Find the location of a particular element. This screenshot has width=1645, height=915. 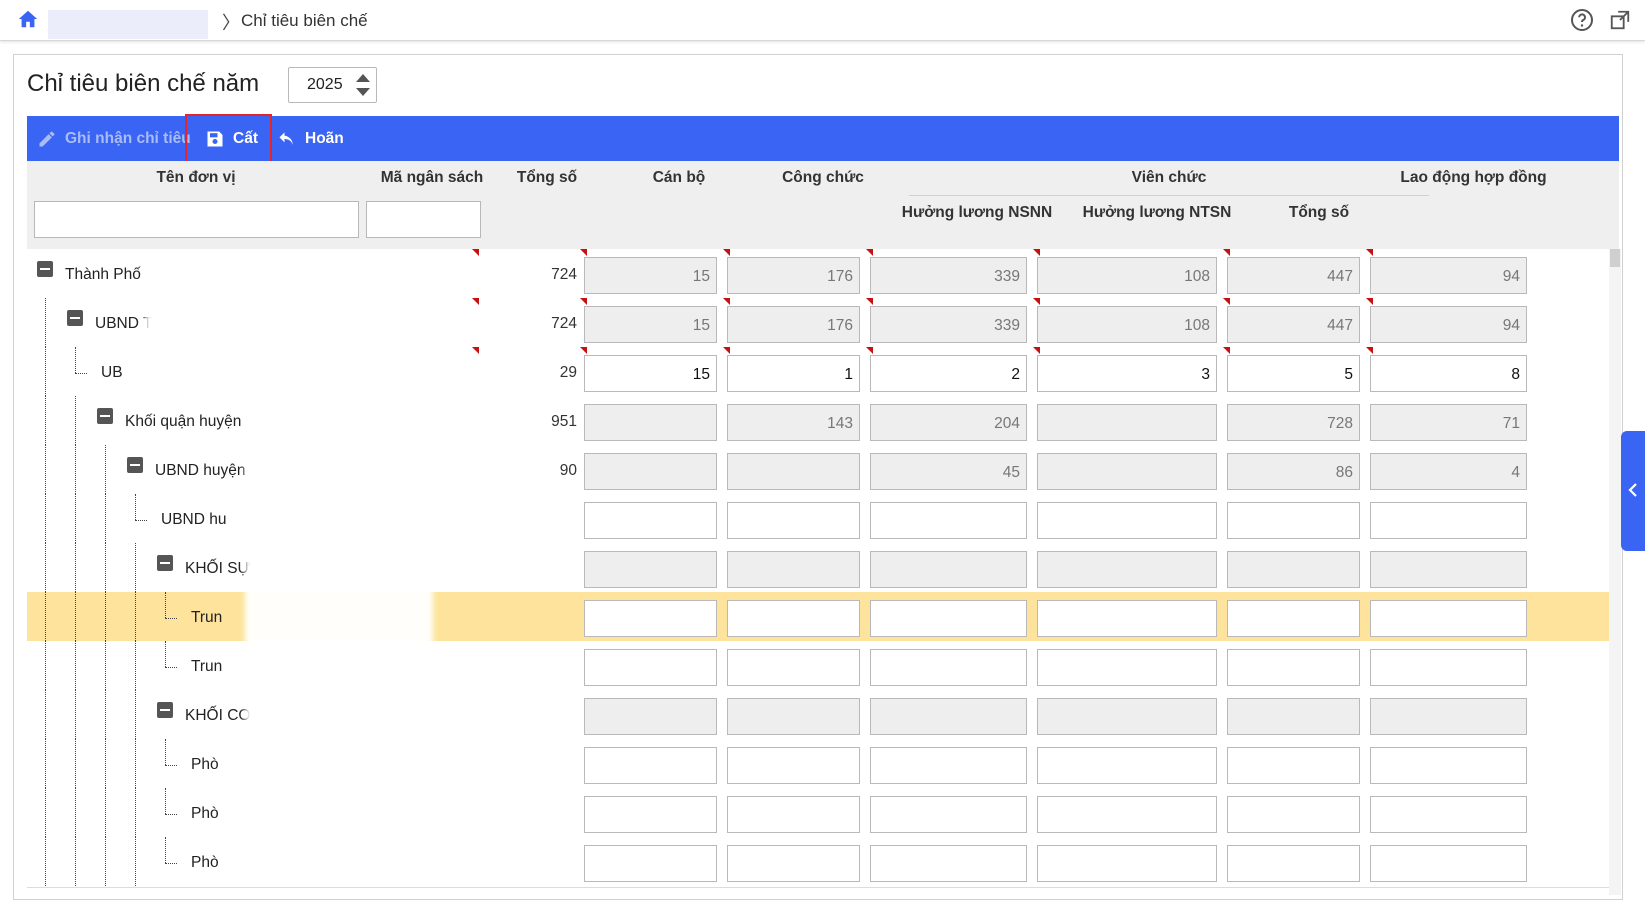

budget-code-filter-input is located at coordinates (423, 219).